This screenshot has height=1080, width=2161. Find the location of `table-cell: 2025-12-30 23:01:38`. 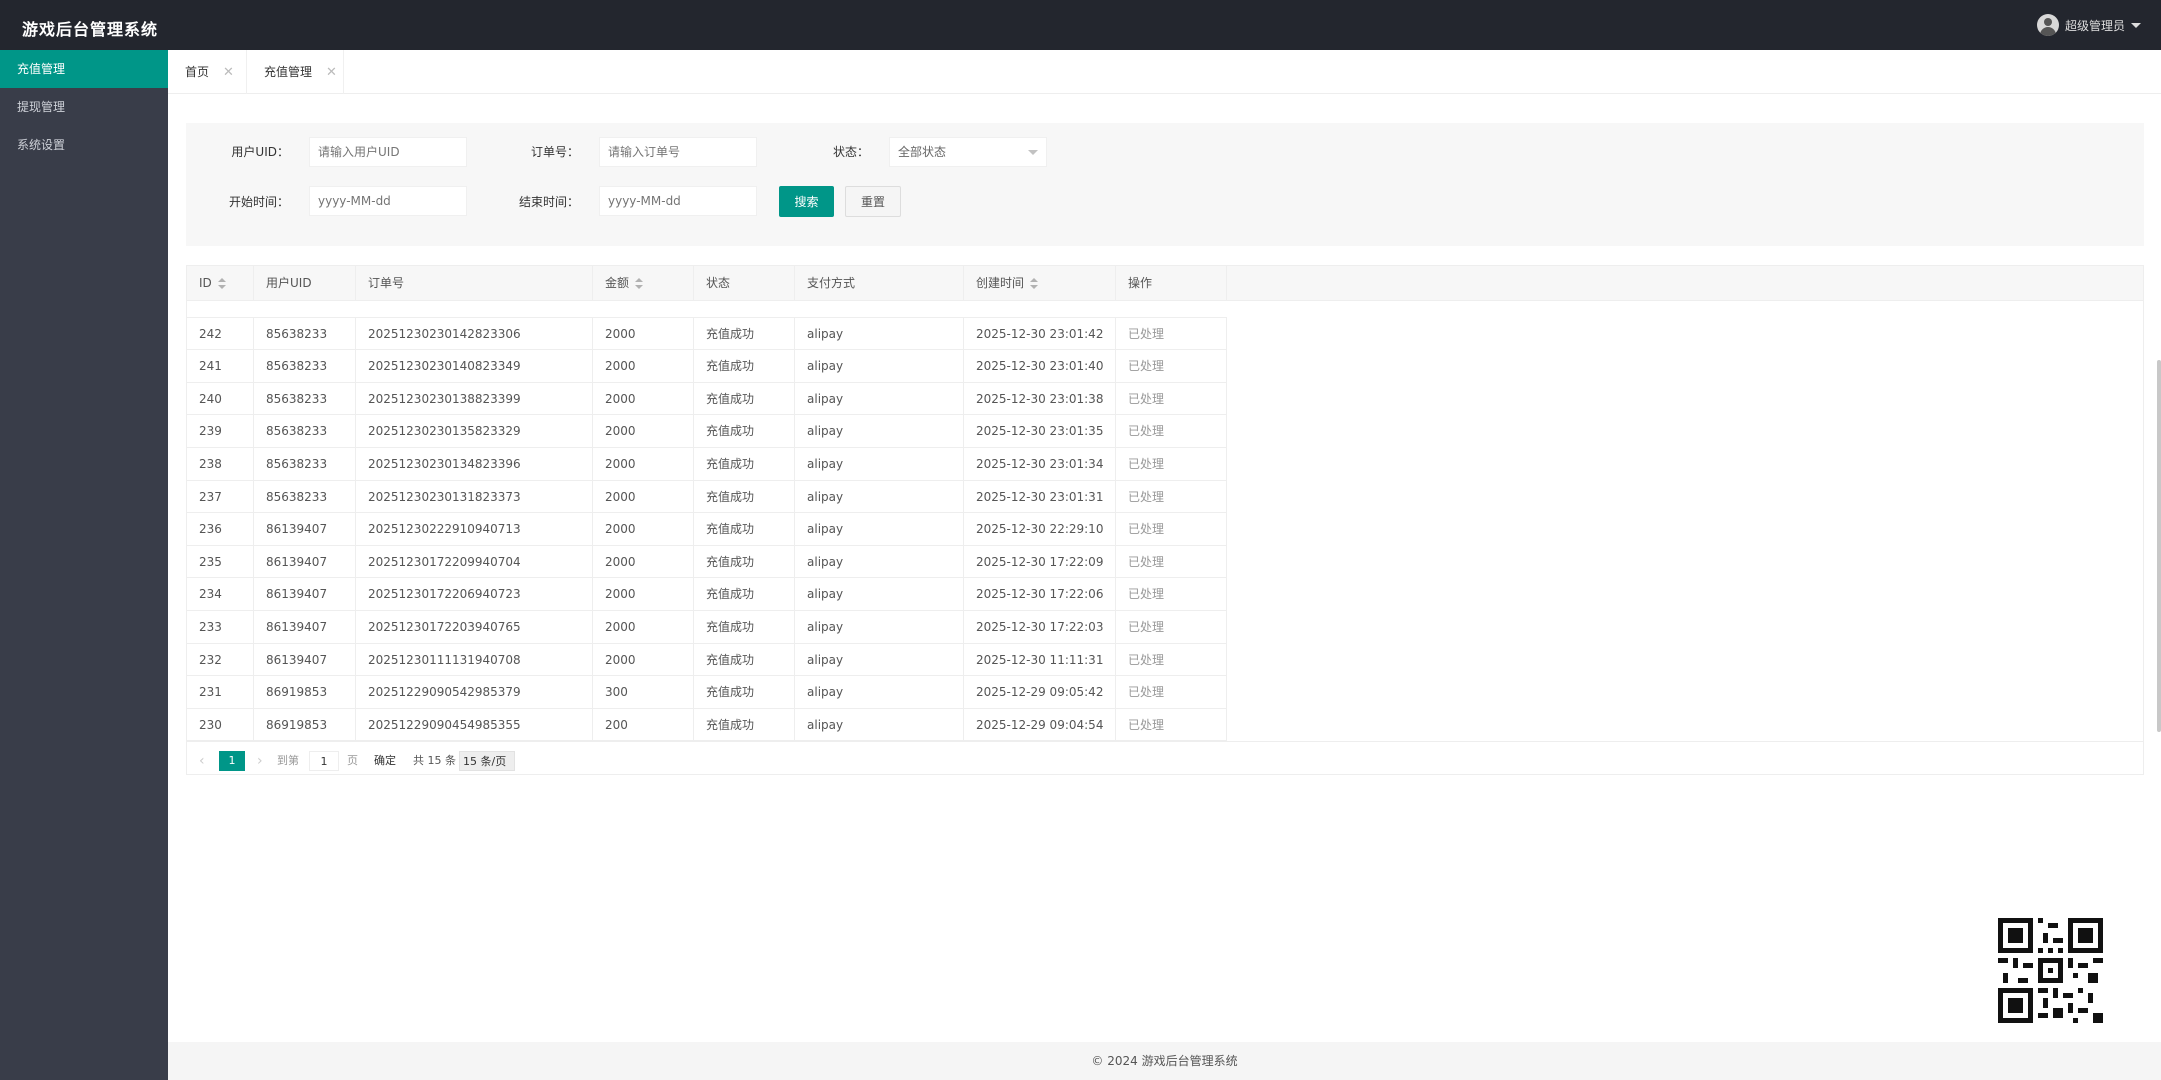

table-cell: 2025-12-30 23:01:38 is located at coordinates (1040, 399).